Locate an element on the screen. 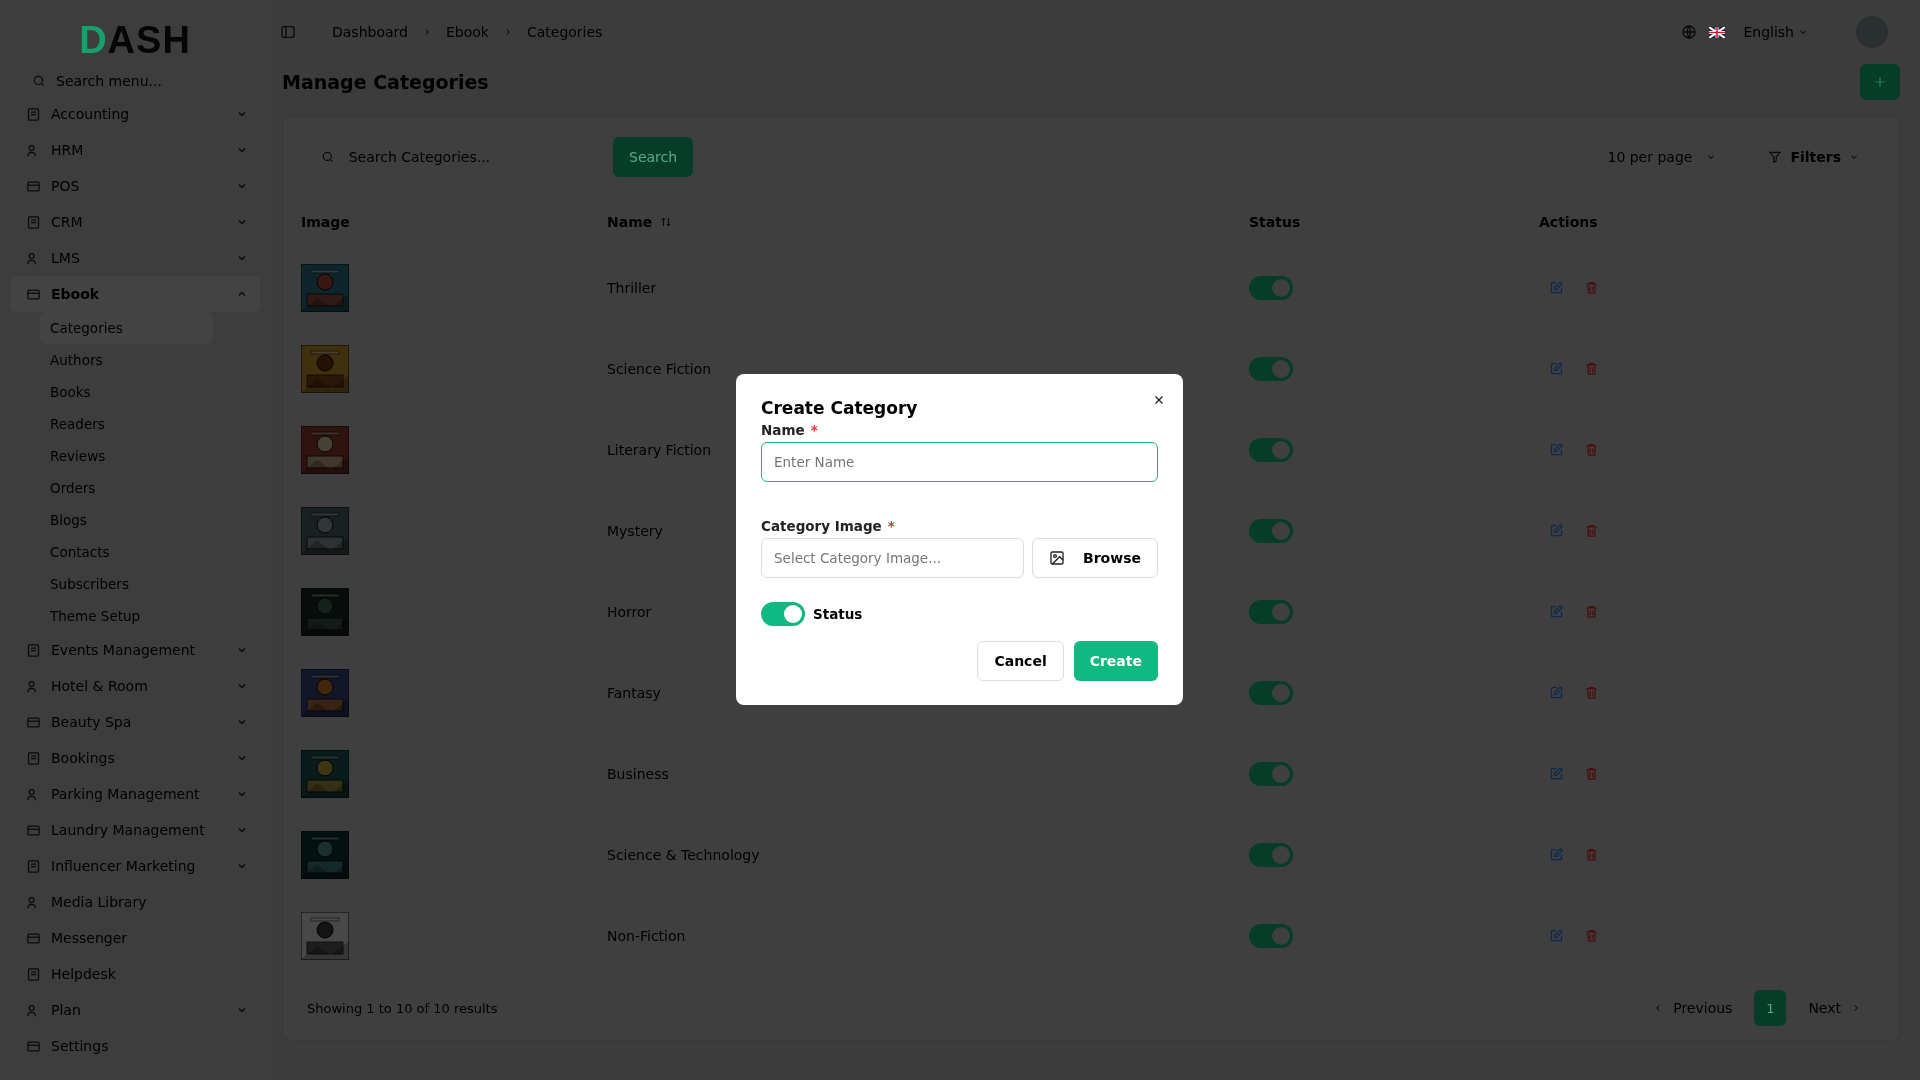 Image resolution: width=1920 pixels, height=1080 pixels. sort-icon is located at coordinates (666, 222).